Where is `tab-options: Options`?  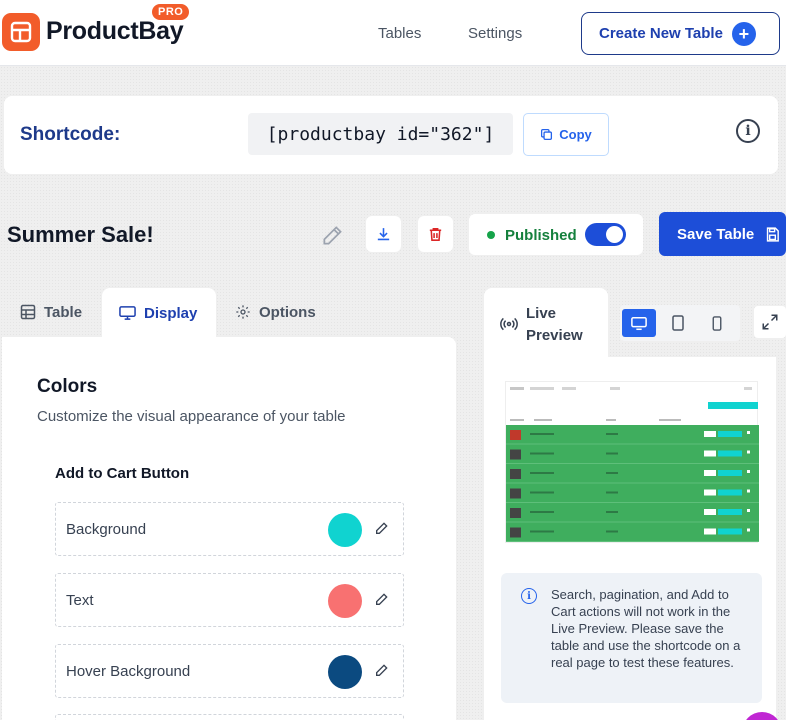
tab-options: Options is located at coordinates (275, 312).